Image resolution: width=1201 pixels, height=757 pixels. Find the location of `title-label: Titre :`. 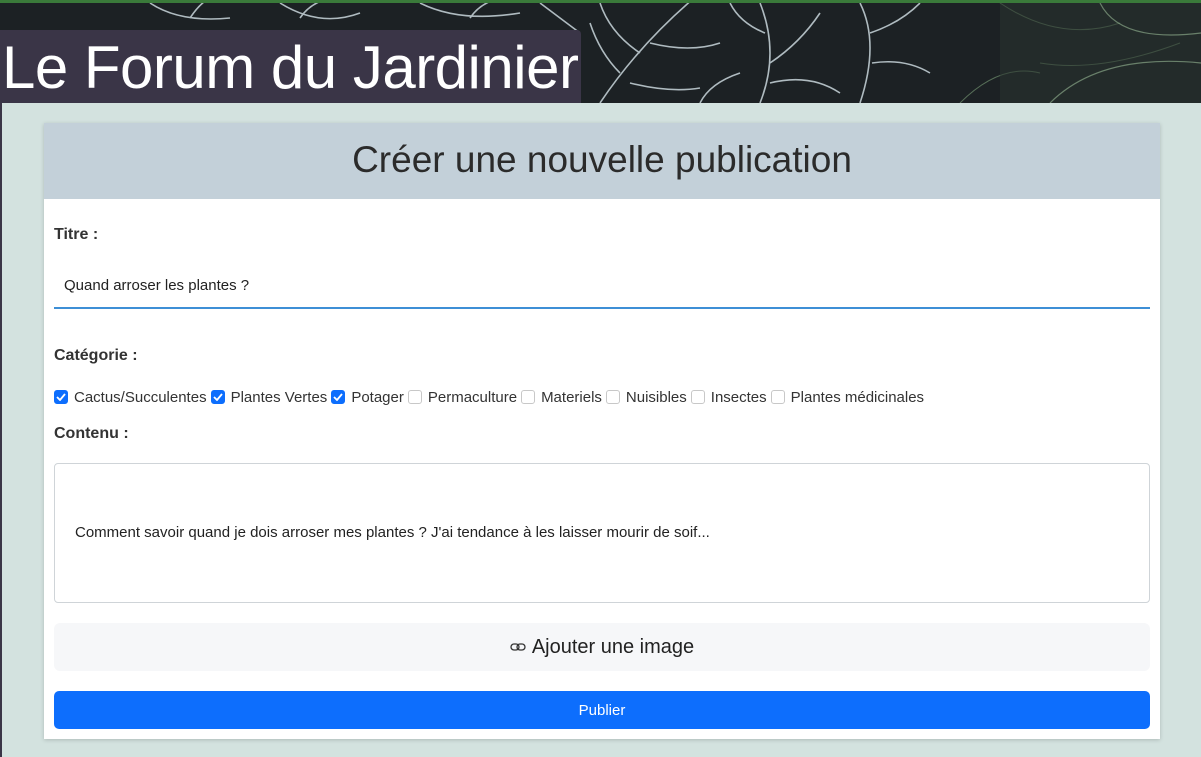

title-label: Titre : is located at coordinates (76, 234).